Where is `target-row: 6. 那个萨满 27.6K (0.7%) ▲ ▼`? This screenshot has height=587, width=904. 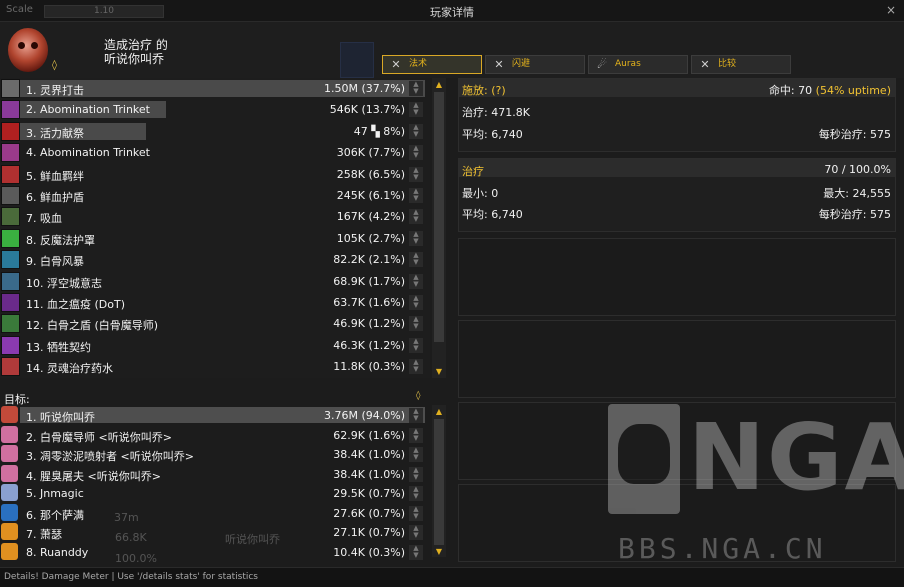
target-row: 6. 那个萨满 27.6K (0.7%) ▲ ▼ is located at coordinates (213, 513).